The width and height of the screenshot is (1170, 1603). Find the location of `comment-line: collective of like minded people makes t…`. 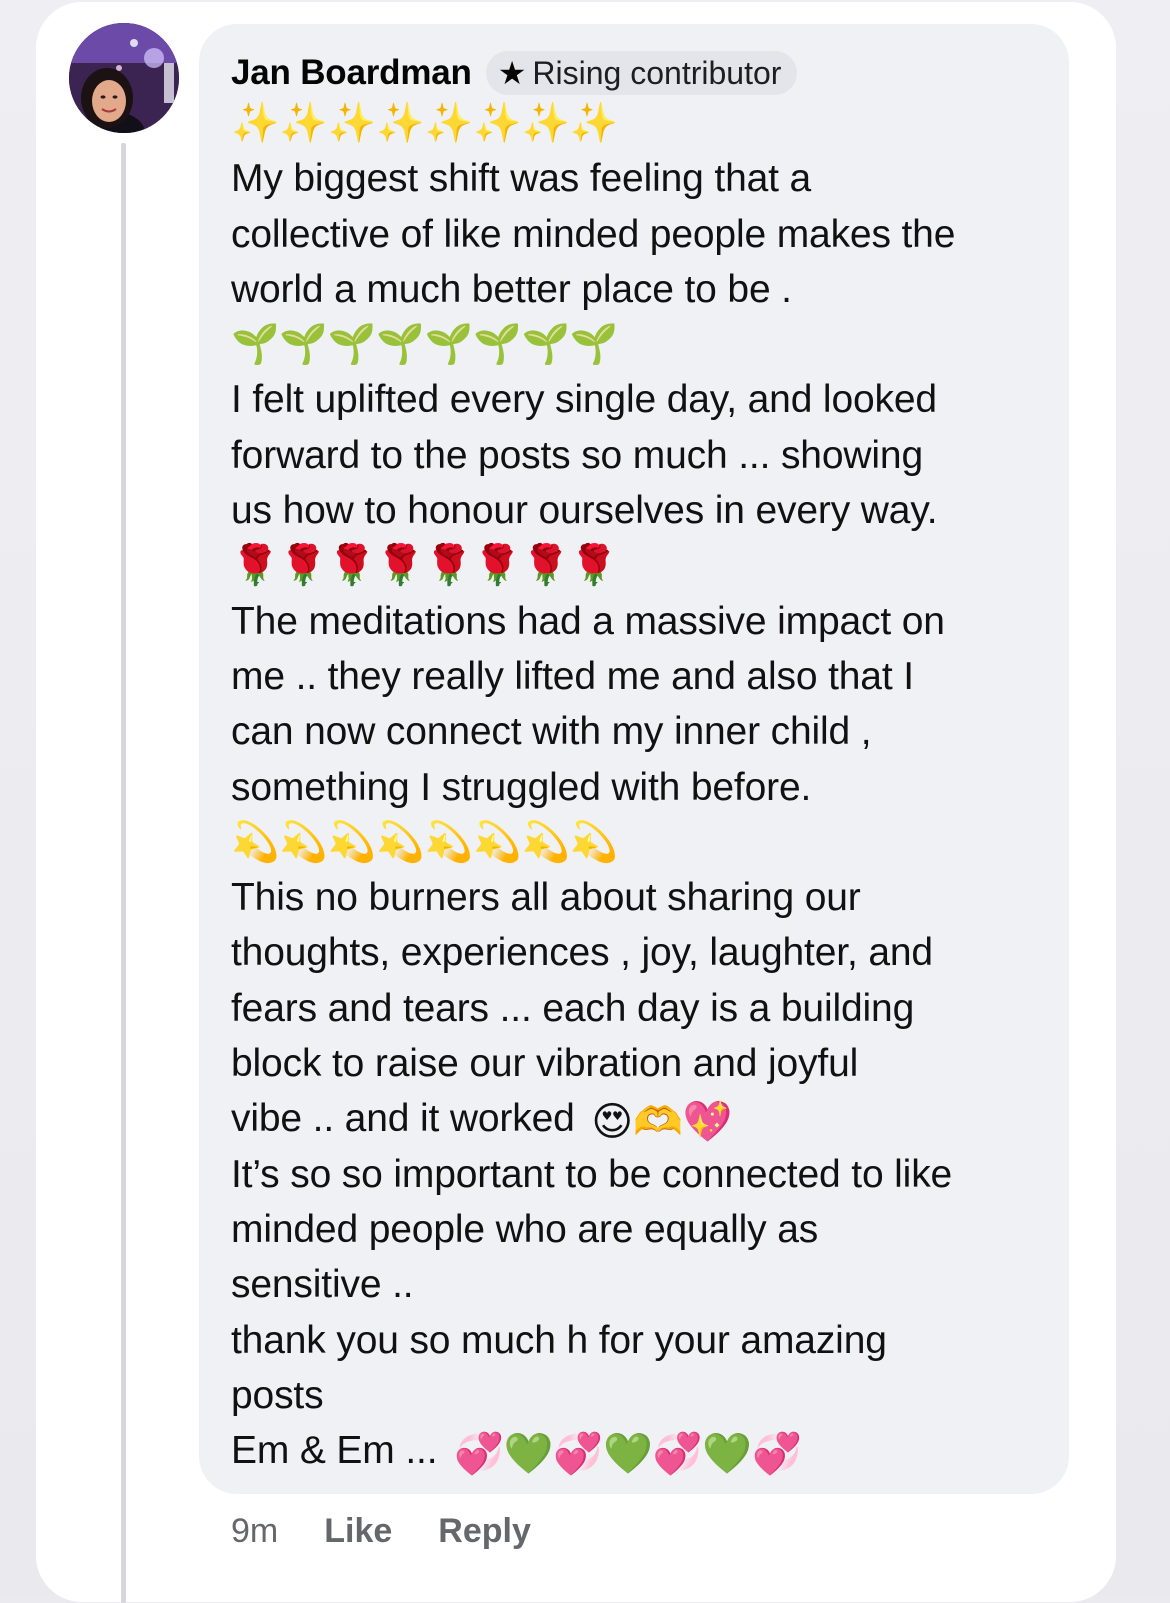

comment-line: collective of like minded people makes t… is located at coordinates (593, 234).